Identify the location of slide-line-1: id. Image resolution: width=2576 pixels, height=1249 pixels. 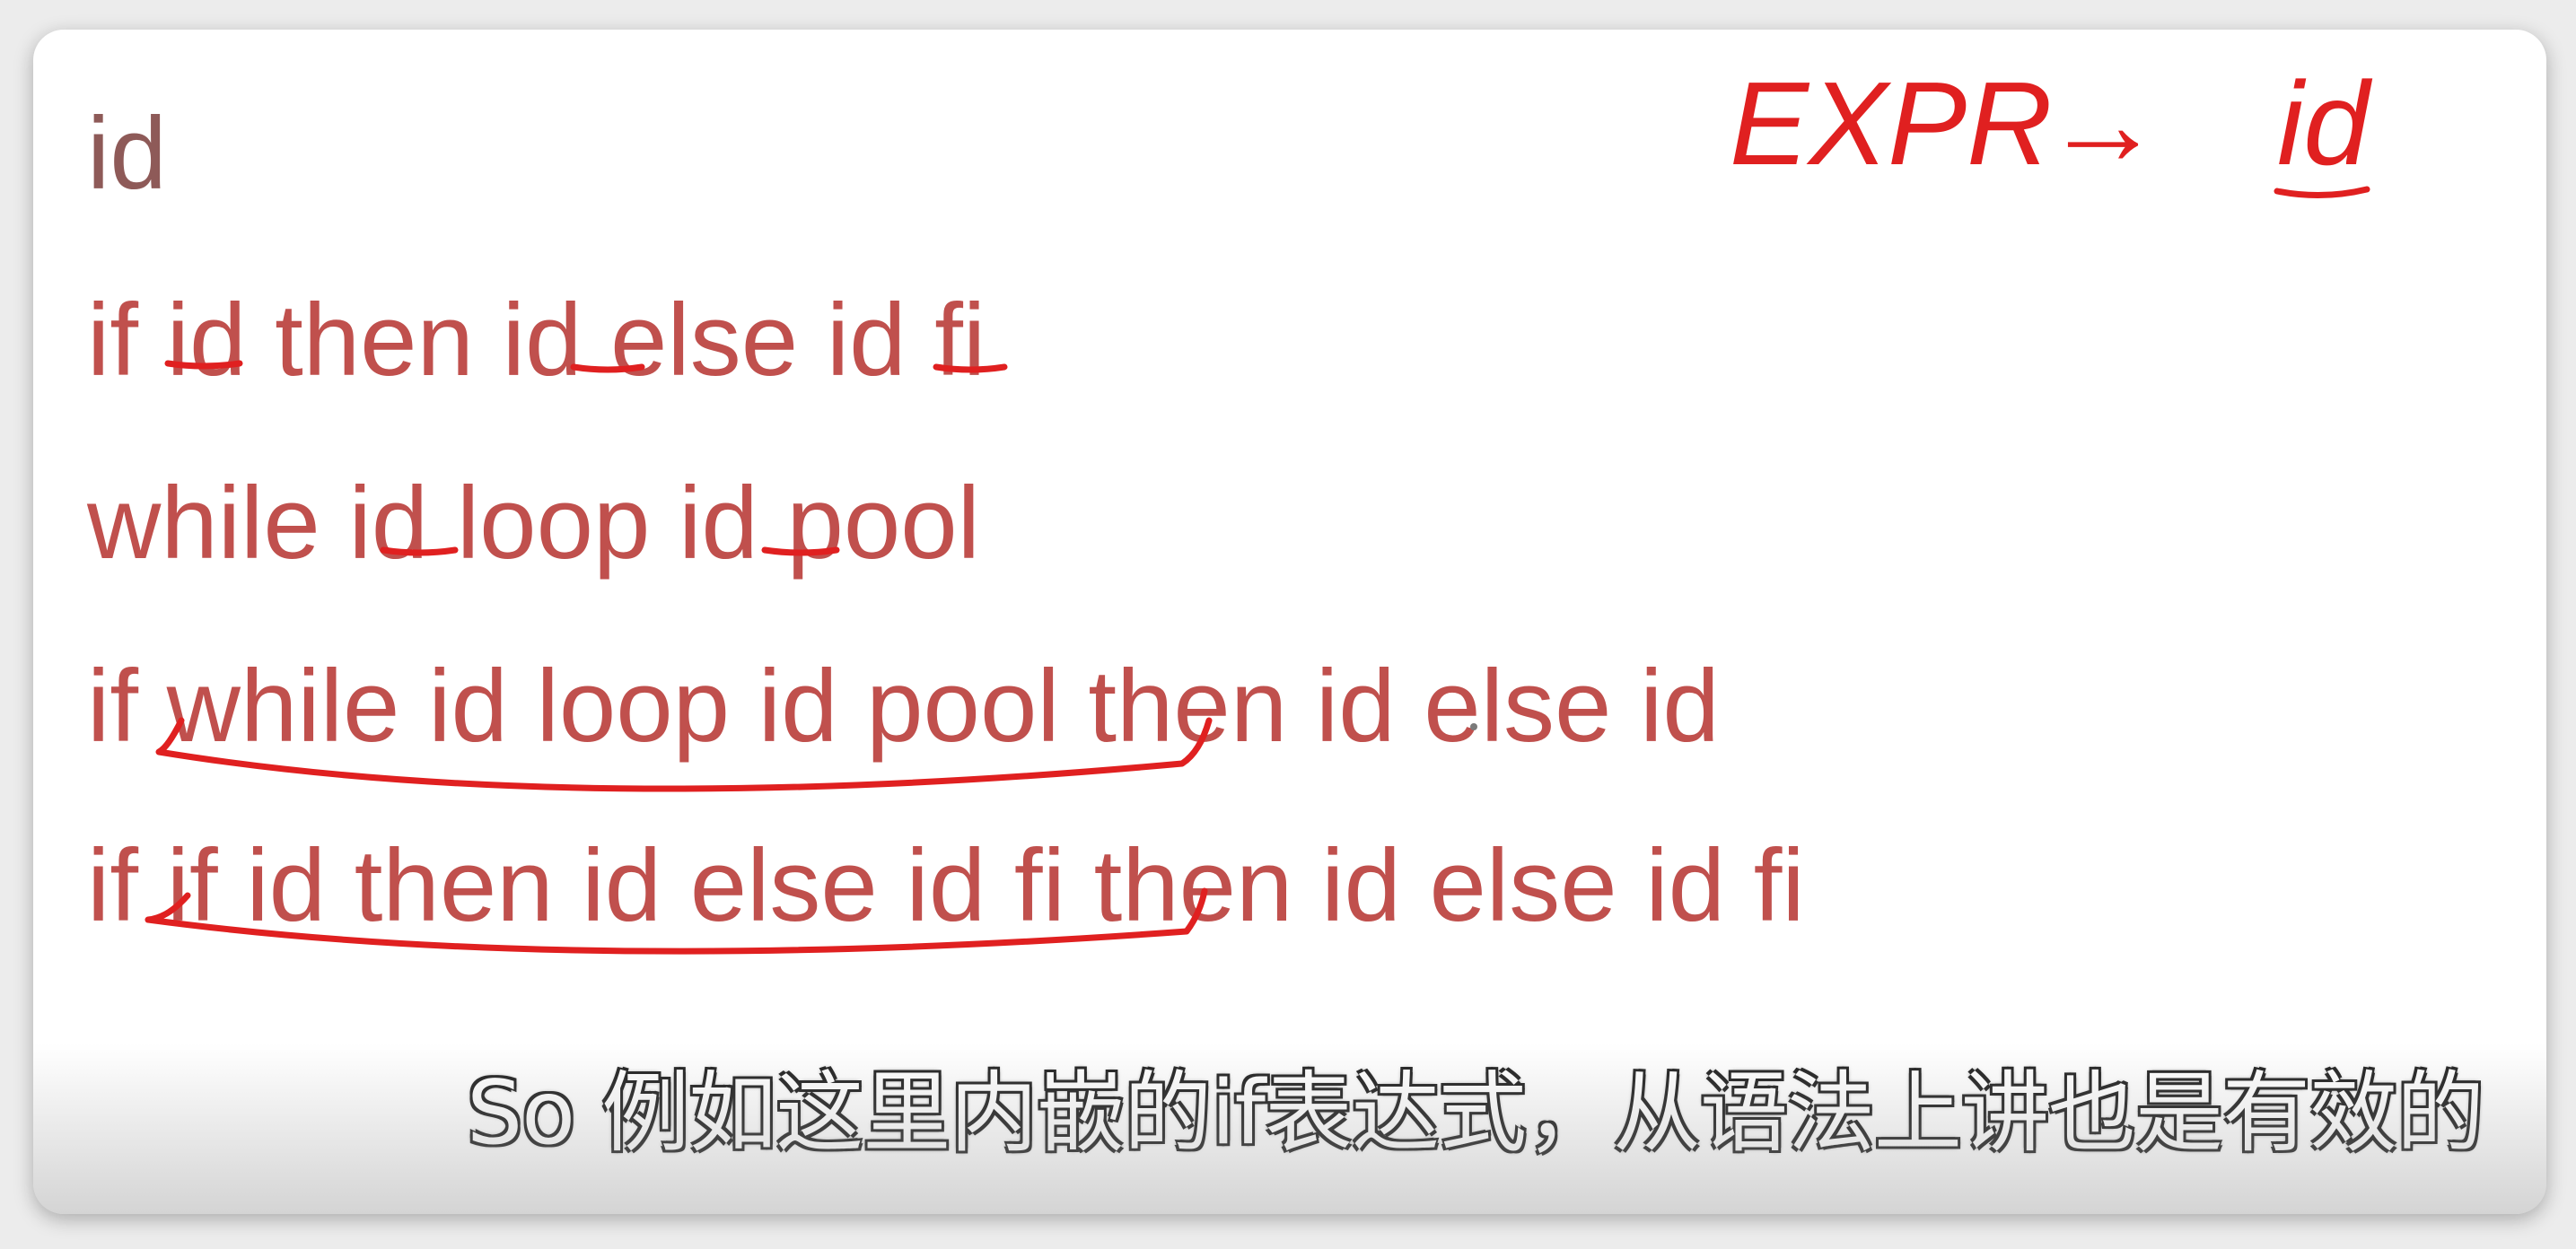
(127, 154).